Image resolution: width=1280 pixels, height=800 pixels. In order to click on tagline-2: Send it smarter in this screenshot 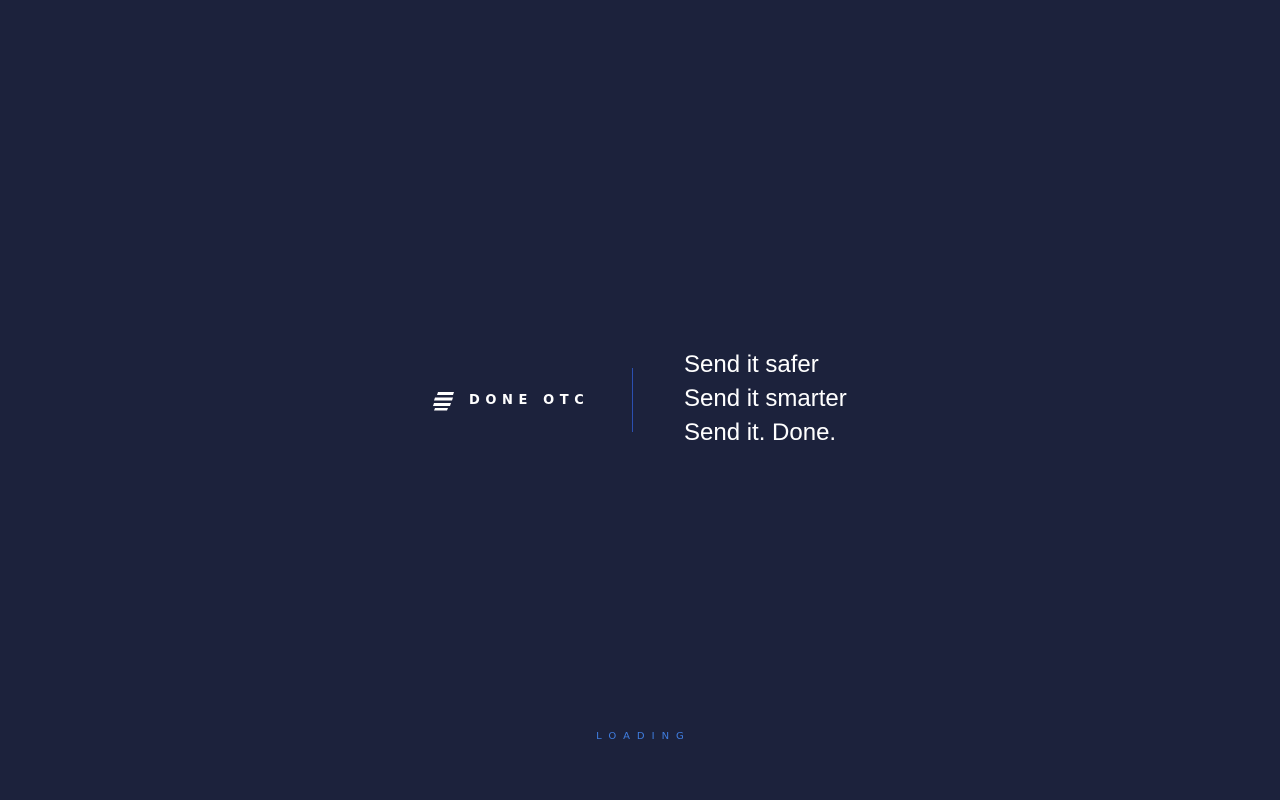, I will do `click(765, 398)`.